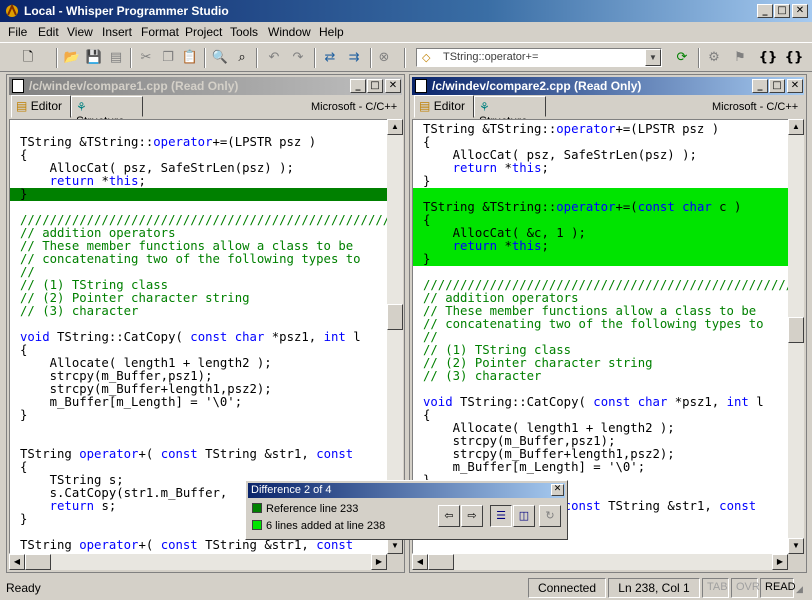 The height and width of the screenshot is (600, 812). I want to click on maximize-button: □, so click(782, 11).